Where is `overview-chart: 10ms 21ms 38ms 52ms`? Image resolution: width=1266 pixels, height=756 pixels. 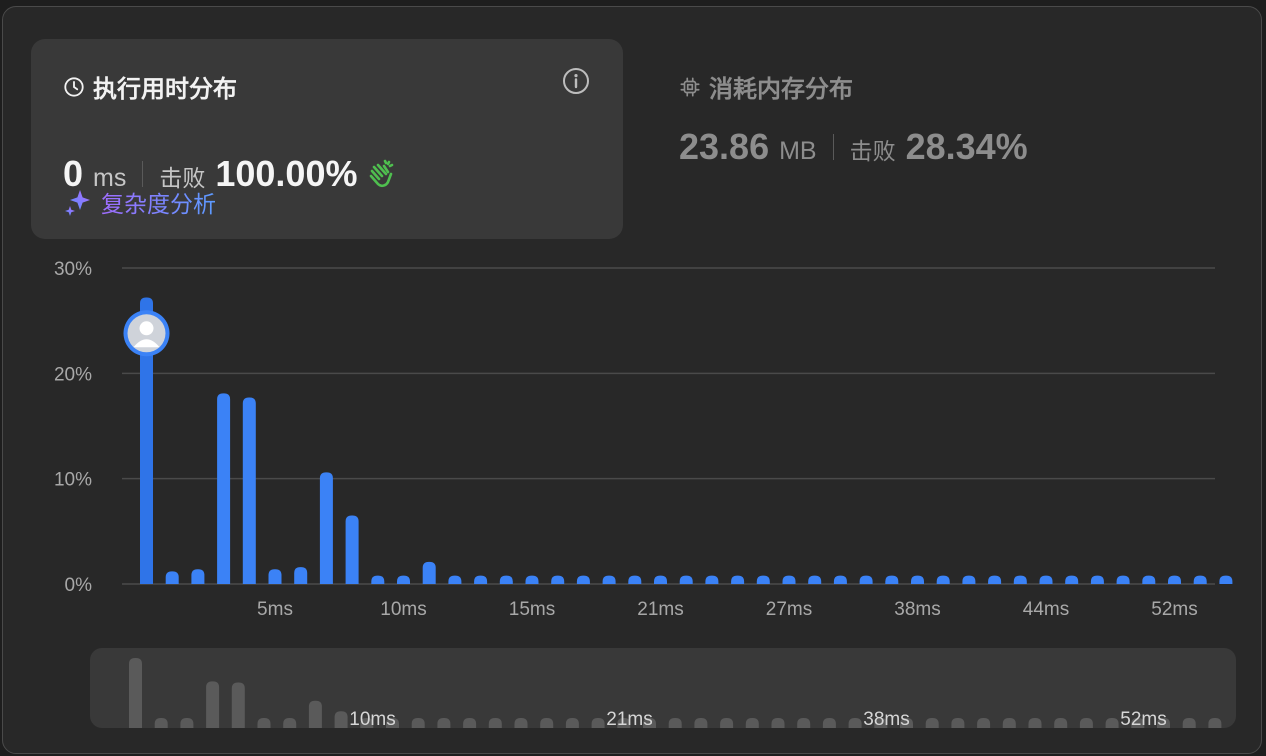 overview-chart: 10ms 21ms 38ms 52ms is located at coordinates (663, 689).